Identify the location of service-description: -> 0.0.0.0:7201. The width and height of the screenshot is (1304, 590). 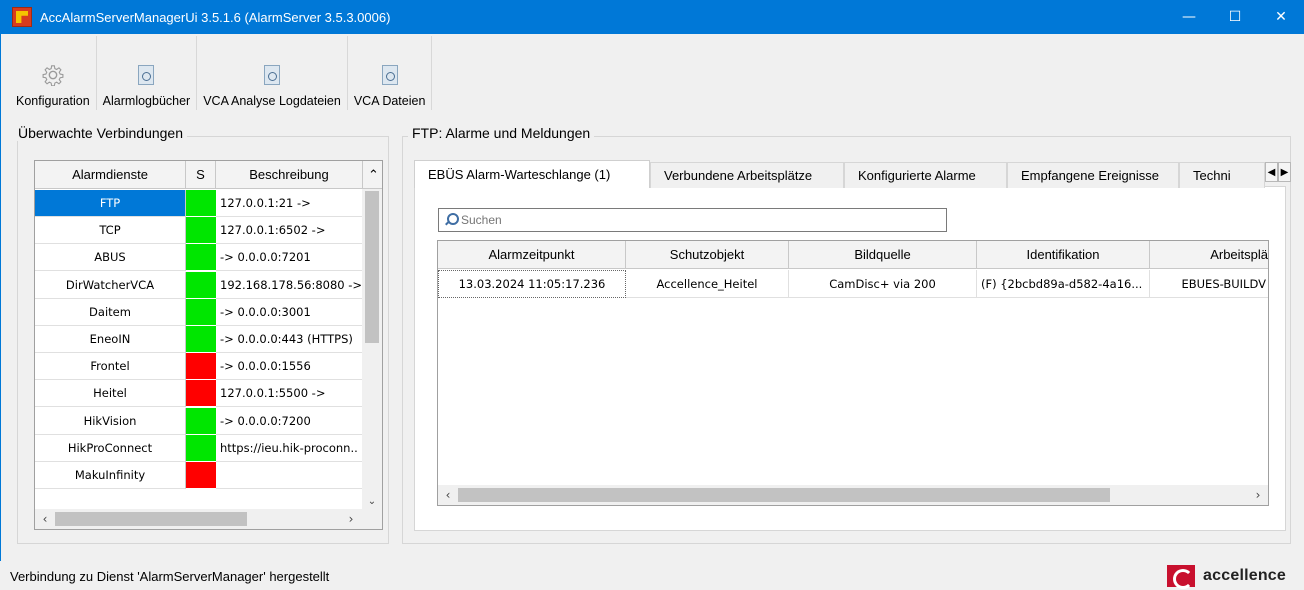
(289, 258).